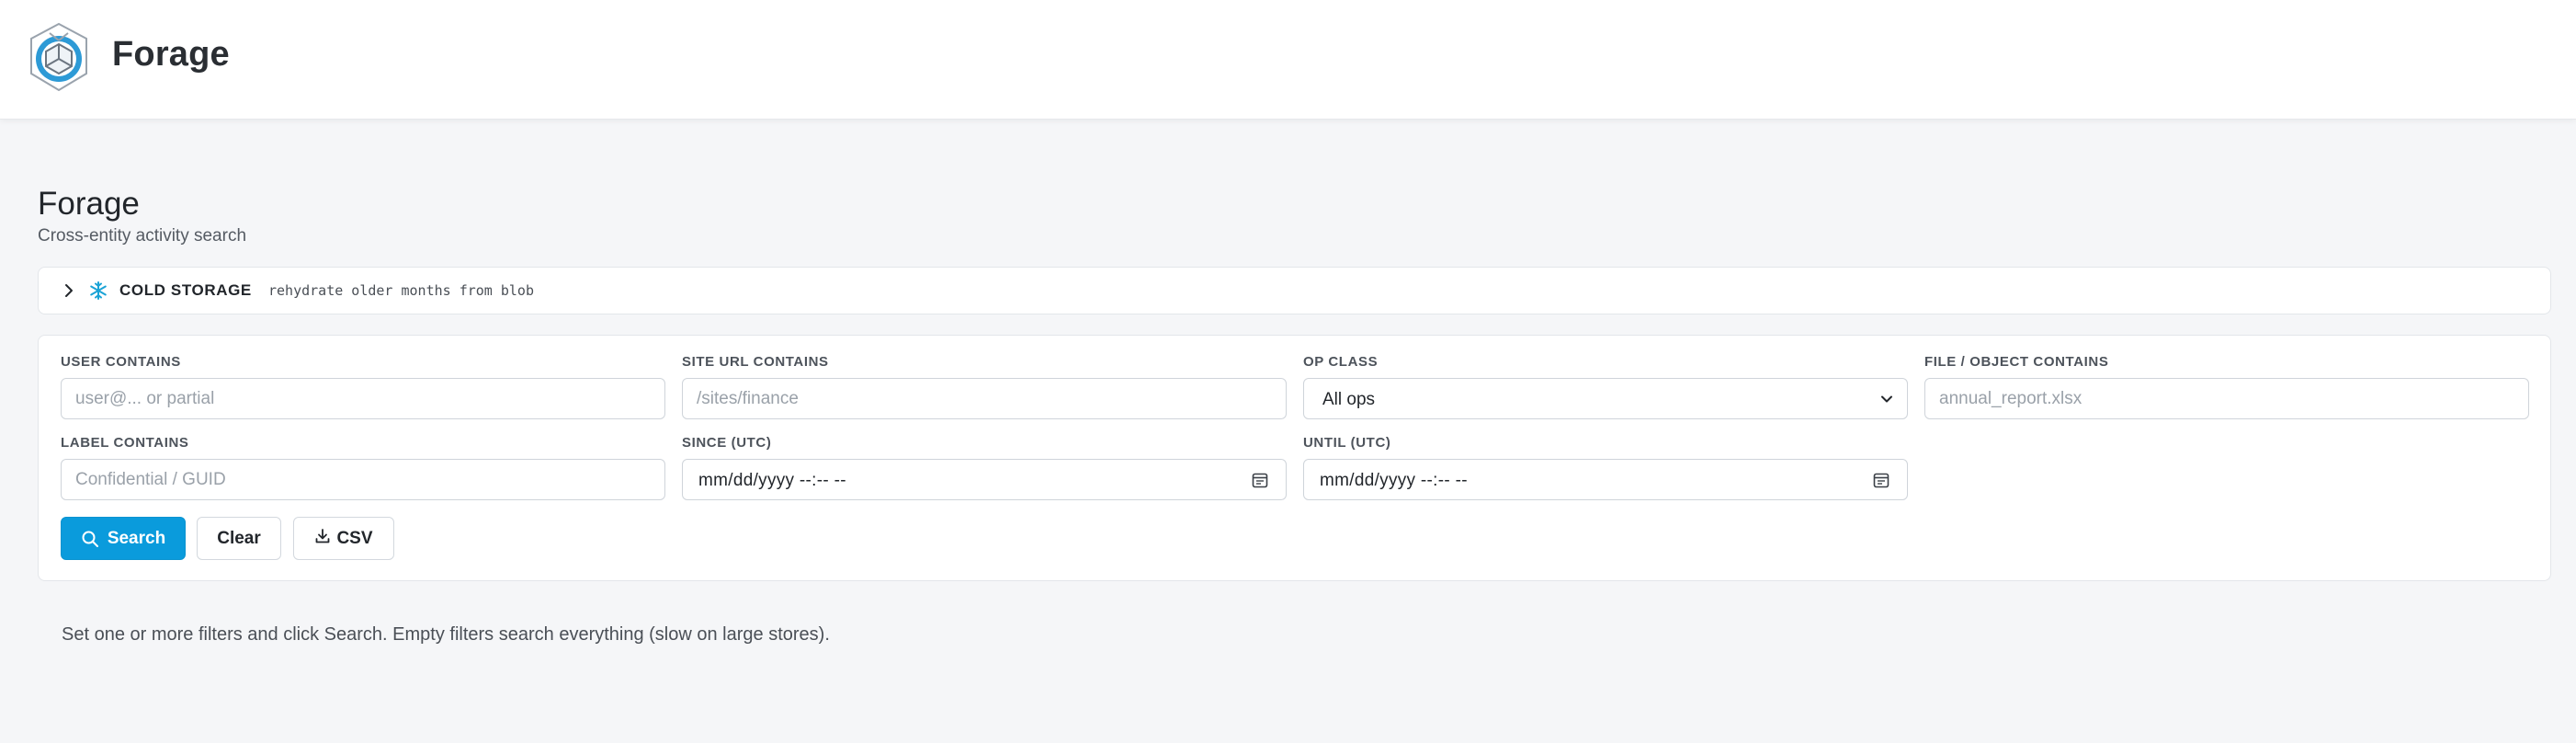 This screenshot has width=2576, height=743. Describe the element at coordinates (142, 236) in the screenshot. I see `page-subtitle: Cross-entity activity search` at that location.